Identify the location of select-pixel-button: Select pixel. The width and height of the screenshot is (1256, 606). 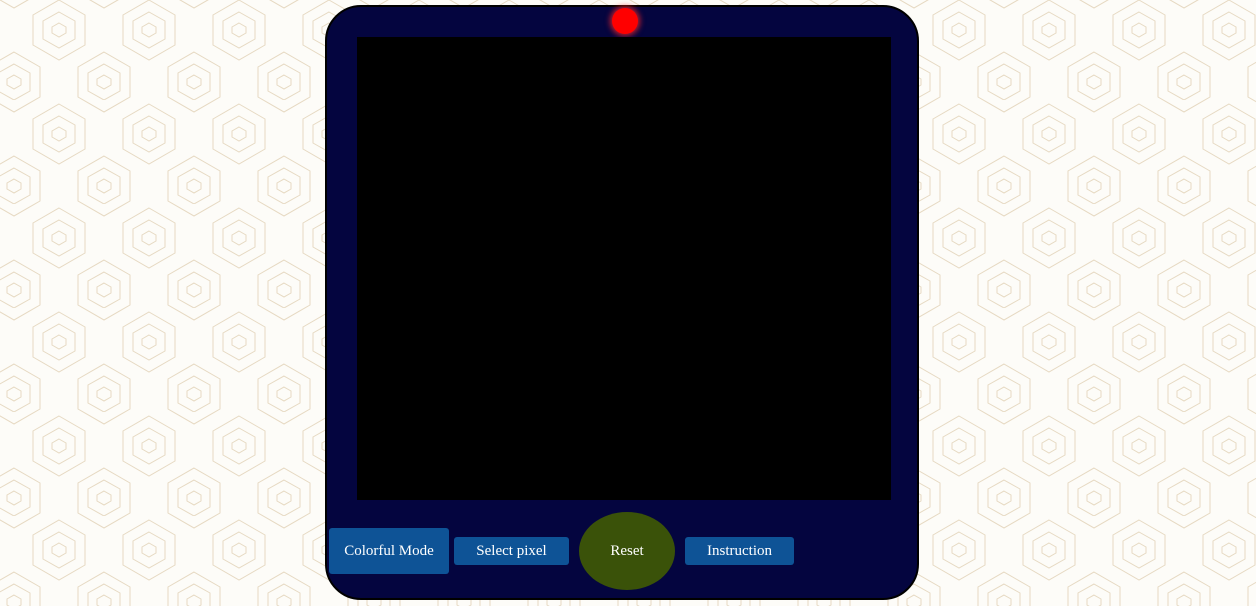
(511, 551).